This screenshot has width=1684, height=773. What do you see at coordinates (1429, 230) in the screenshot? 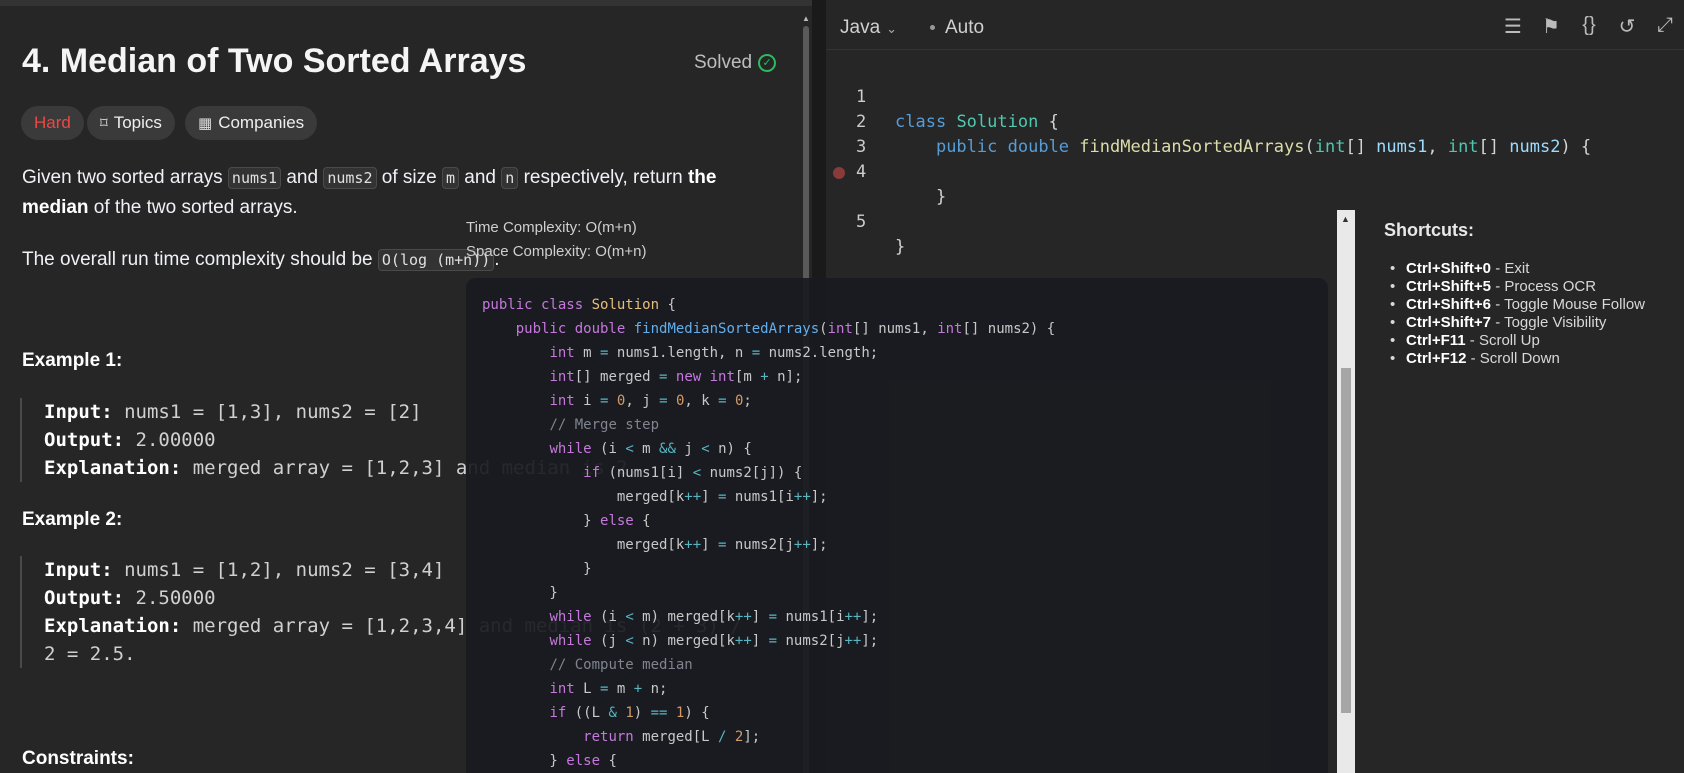
I see `shortcuts-title: Shortcuts:` at bounding box center [1429, 230].